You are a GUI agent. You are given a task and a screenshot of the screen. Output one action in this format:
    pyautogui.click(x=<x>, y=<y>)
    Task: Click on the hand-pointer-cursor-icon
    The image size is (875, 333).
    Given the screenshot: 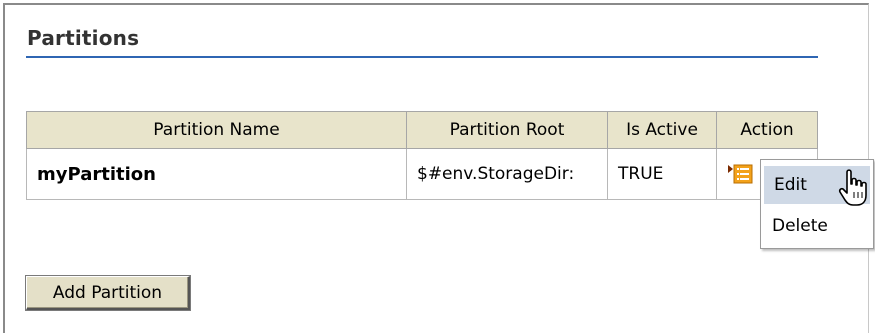 What is the action you would take?
    pyautogui.click(x=852, y=187)
    